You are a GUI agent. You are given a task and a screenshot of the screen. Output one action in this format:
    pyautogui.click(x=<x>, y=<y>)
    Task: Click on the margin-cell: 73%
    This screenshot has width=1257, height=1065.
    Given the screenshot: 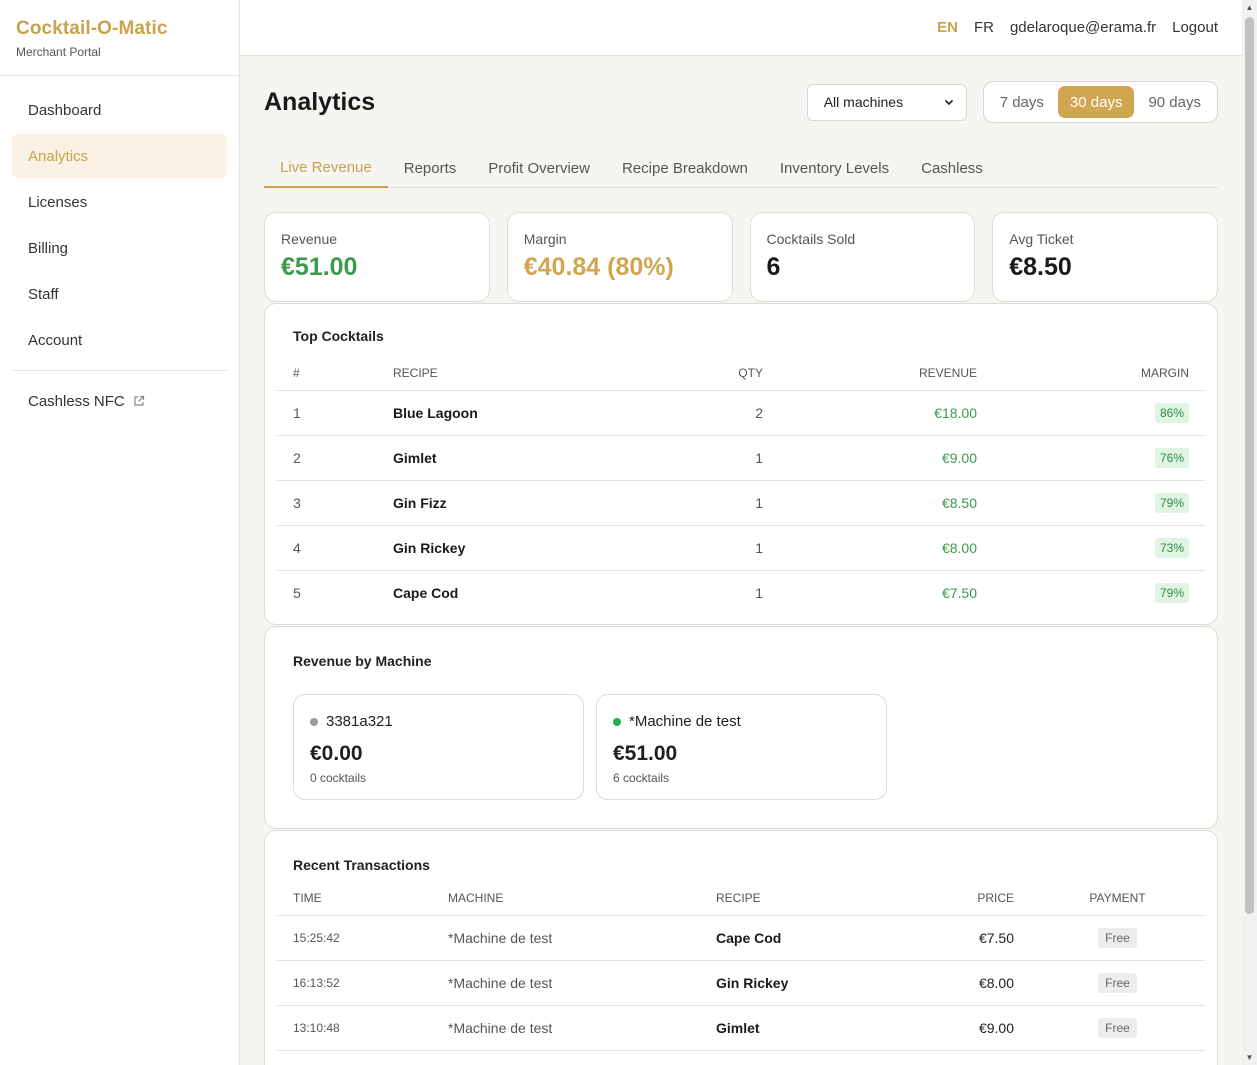 What is the action you would take?
    pyautogui.click(x=1099, y=548)
    